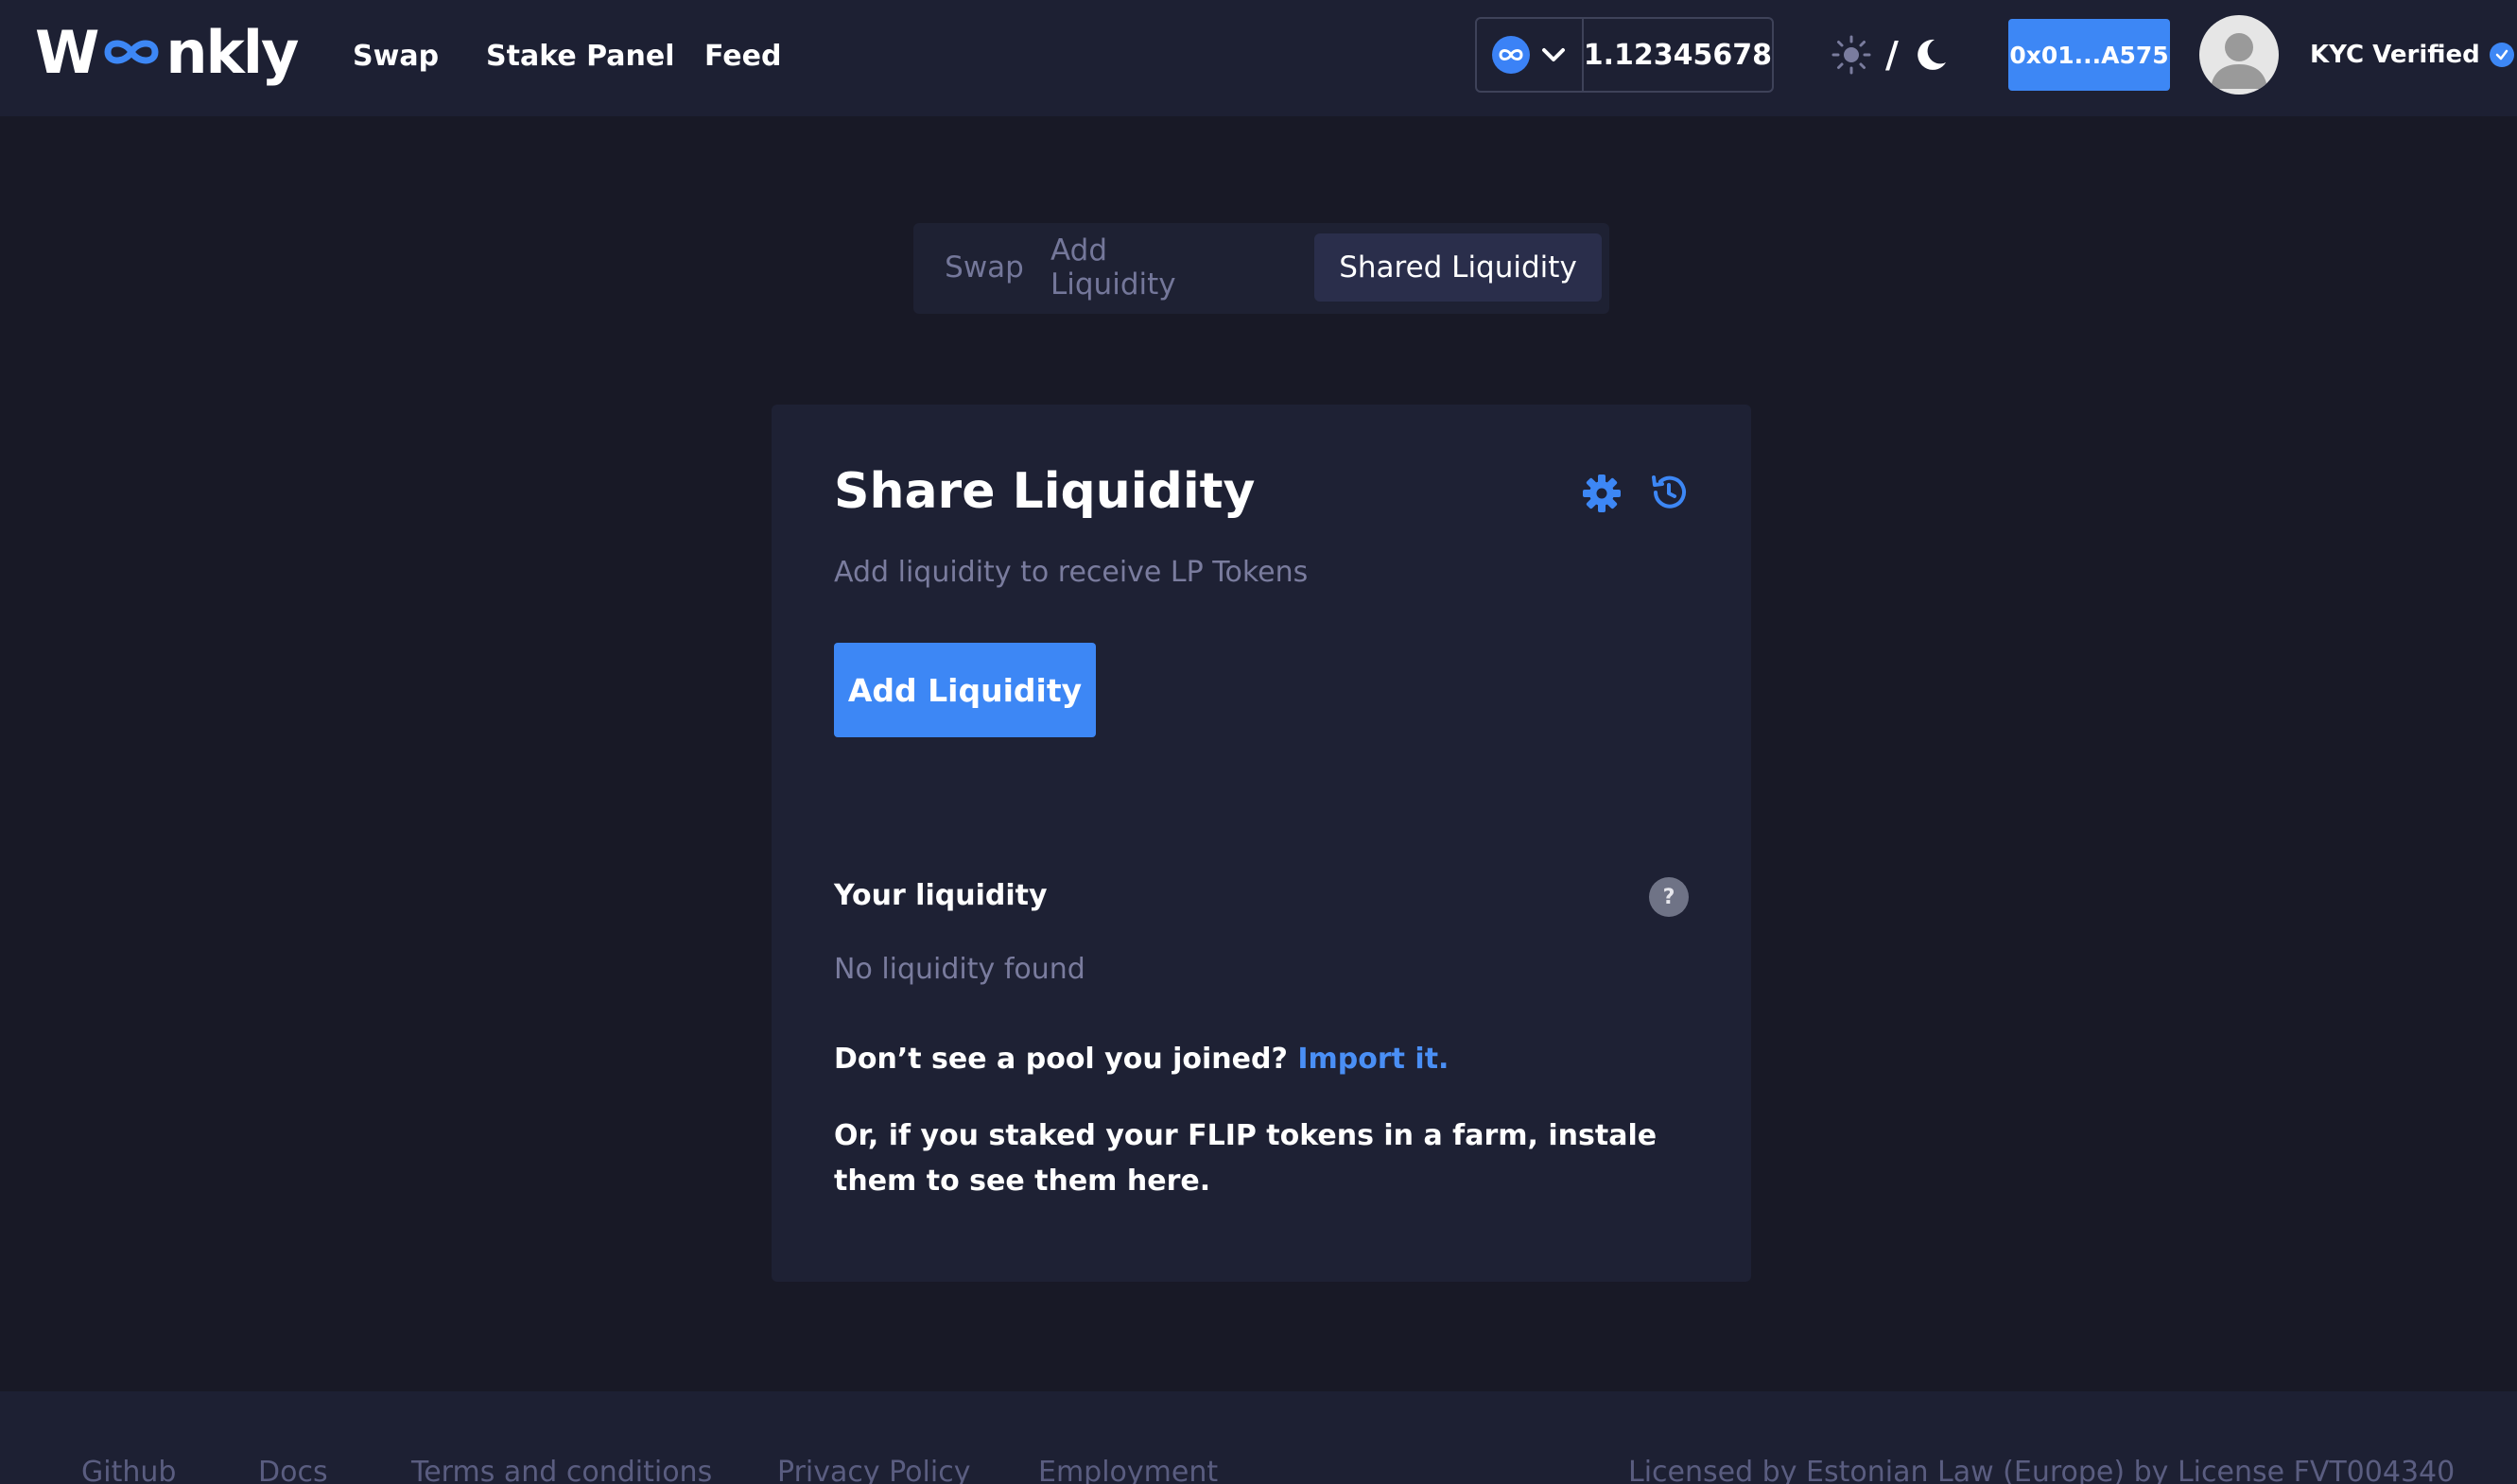  Describe the element at coordinates (873, 1470) in the screenshot. I see `footer-link-privacy: Privacy Policy` at that location.